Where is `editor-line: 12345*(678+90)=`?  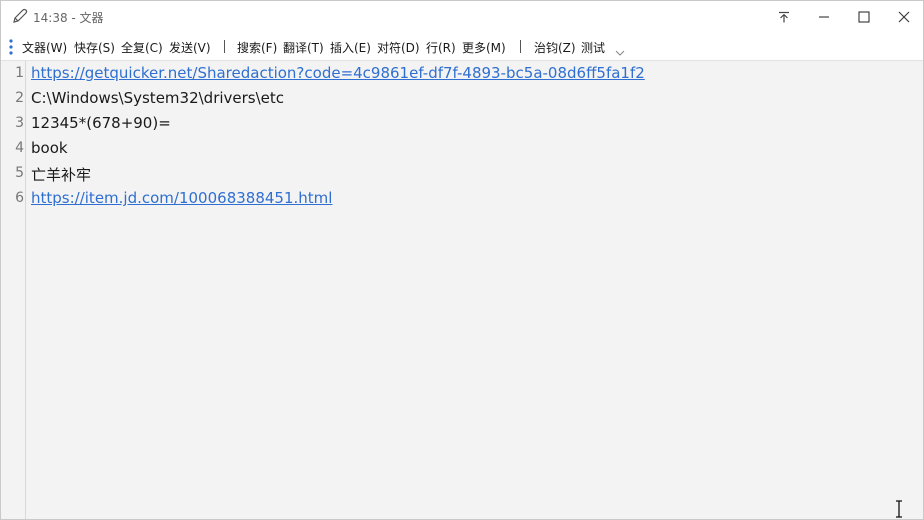
editor-line: 12345*(678+90)= is located at coordinates (101, 123).